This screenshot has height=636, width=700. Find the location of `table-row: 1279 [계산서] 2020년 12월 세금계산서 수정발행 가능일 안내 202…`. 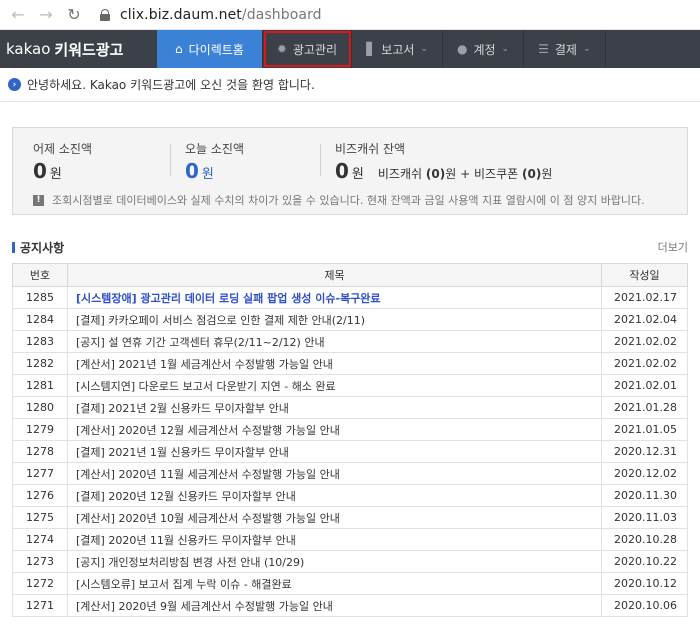

table-row: 1279 [계산서] 2020년 12월 세금계산서 수정발행 가능일 안내 202… is located at coordinates (350, 429).